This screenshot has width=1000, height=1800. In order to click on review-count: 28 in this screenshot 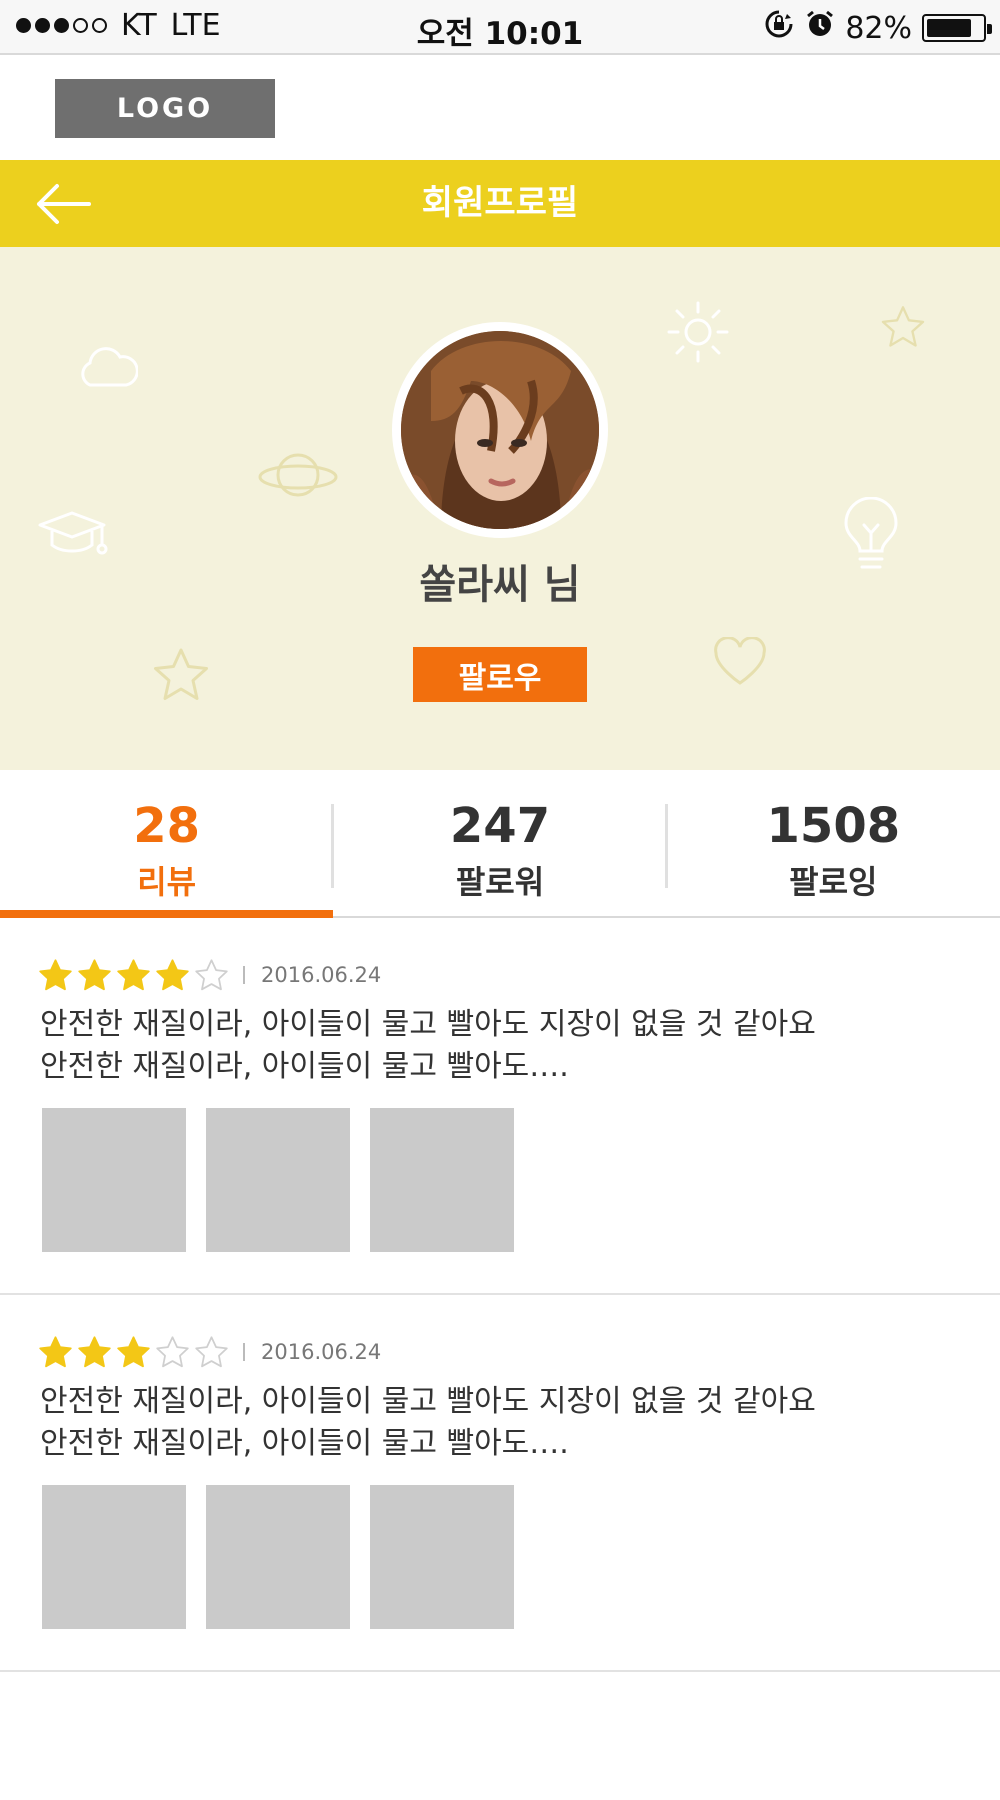, I will do `click(167, 826)`.